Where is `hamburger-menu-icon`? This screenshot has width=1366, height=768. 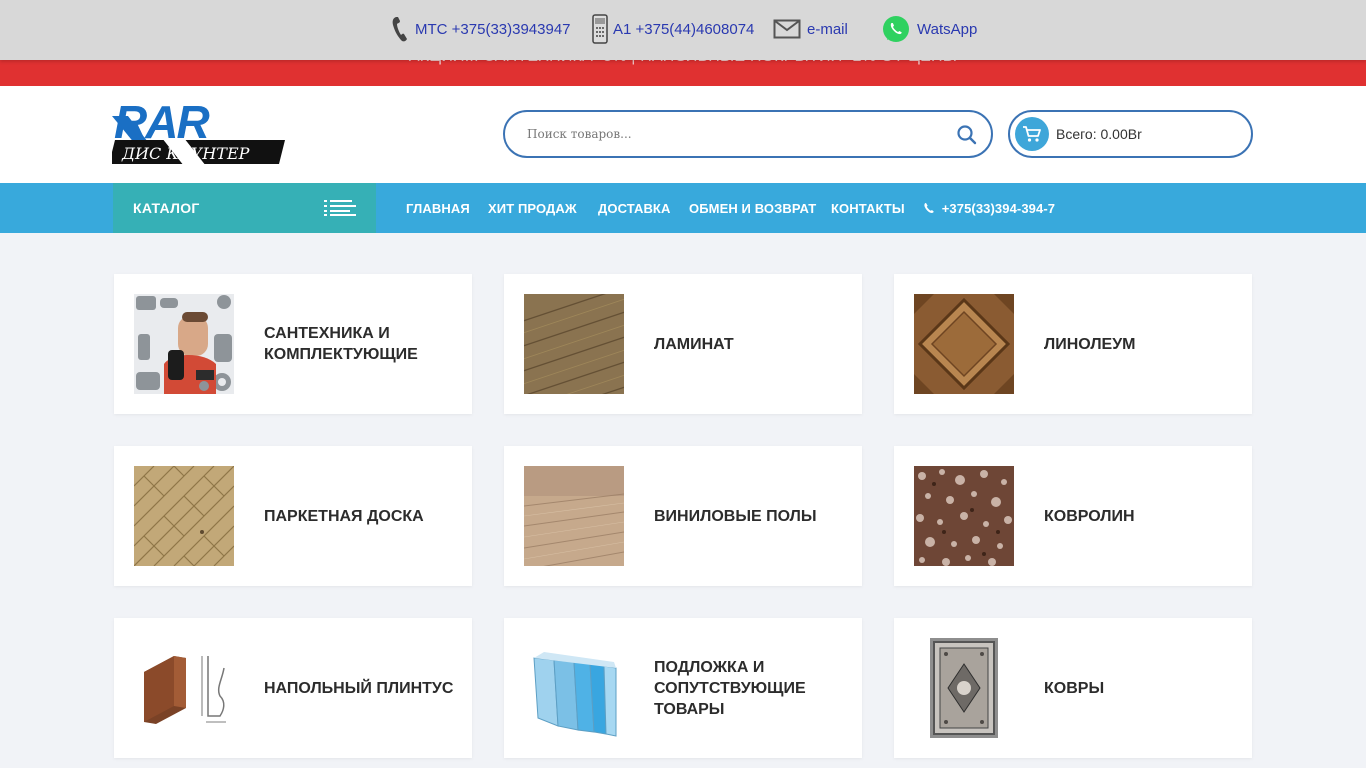 hamburger-menu-icon is located at coordinates (340, 208).